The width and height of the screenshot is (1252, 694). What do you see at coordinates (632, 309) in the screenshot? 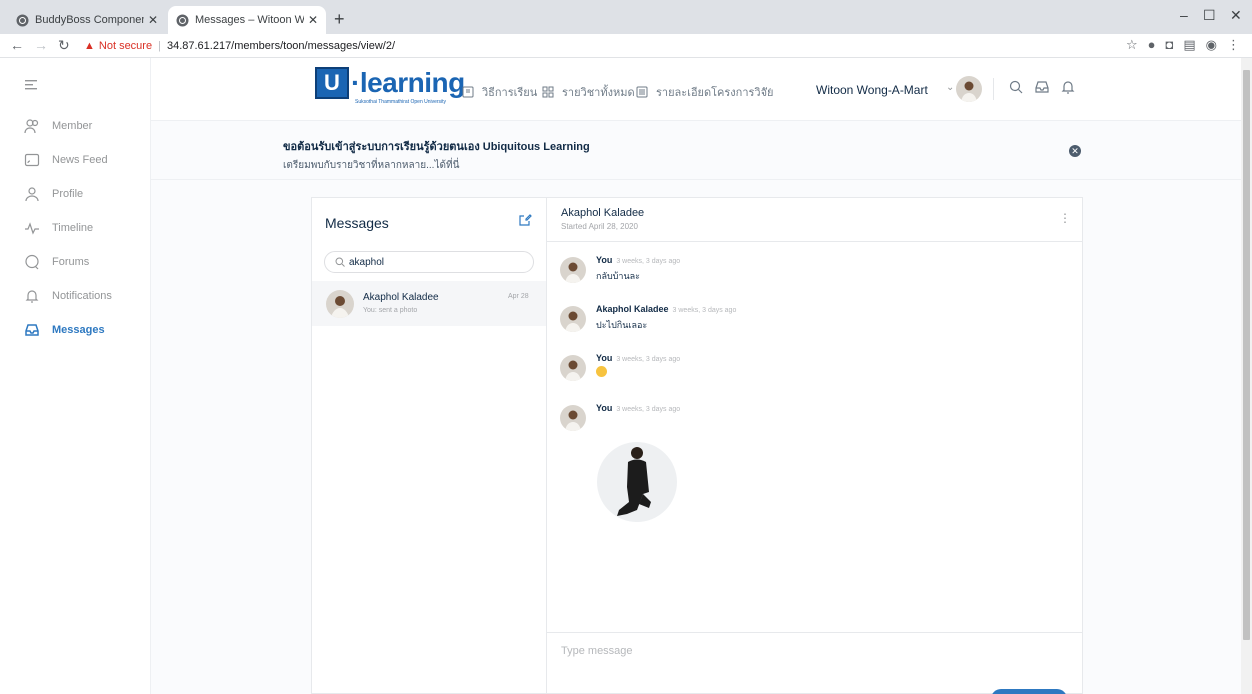
I see `author-name: Akaphol Kaladee` at bounding box center [632, 309].